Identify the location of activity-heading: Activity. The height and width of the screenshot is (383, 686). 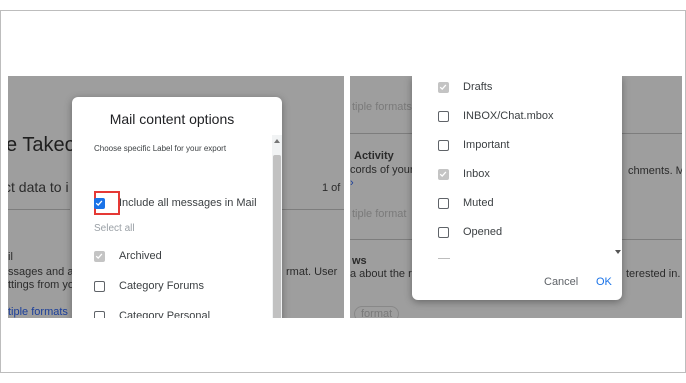
(374, 156).